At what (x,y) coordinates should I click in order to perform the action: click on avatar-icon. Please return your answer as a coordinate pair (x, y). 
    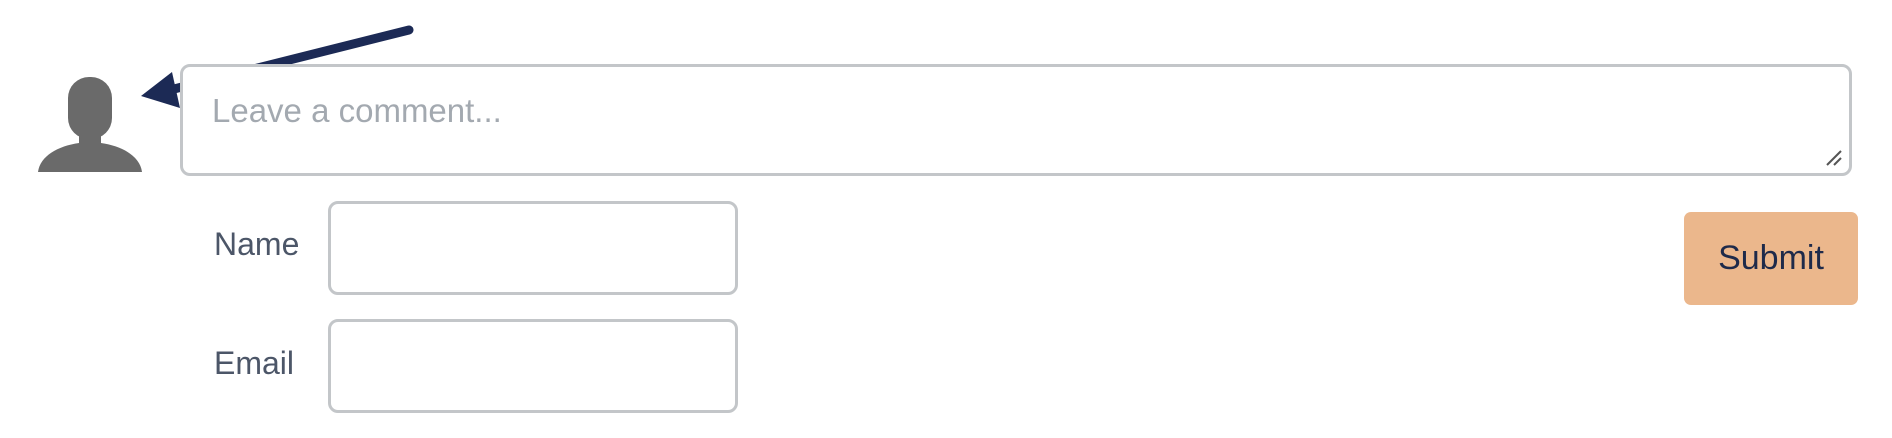
    Looking at the image, I should click on (90, 124).